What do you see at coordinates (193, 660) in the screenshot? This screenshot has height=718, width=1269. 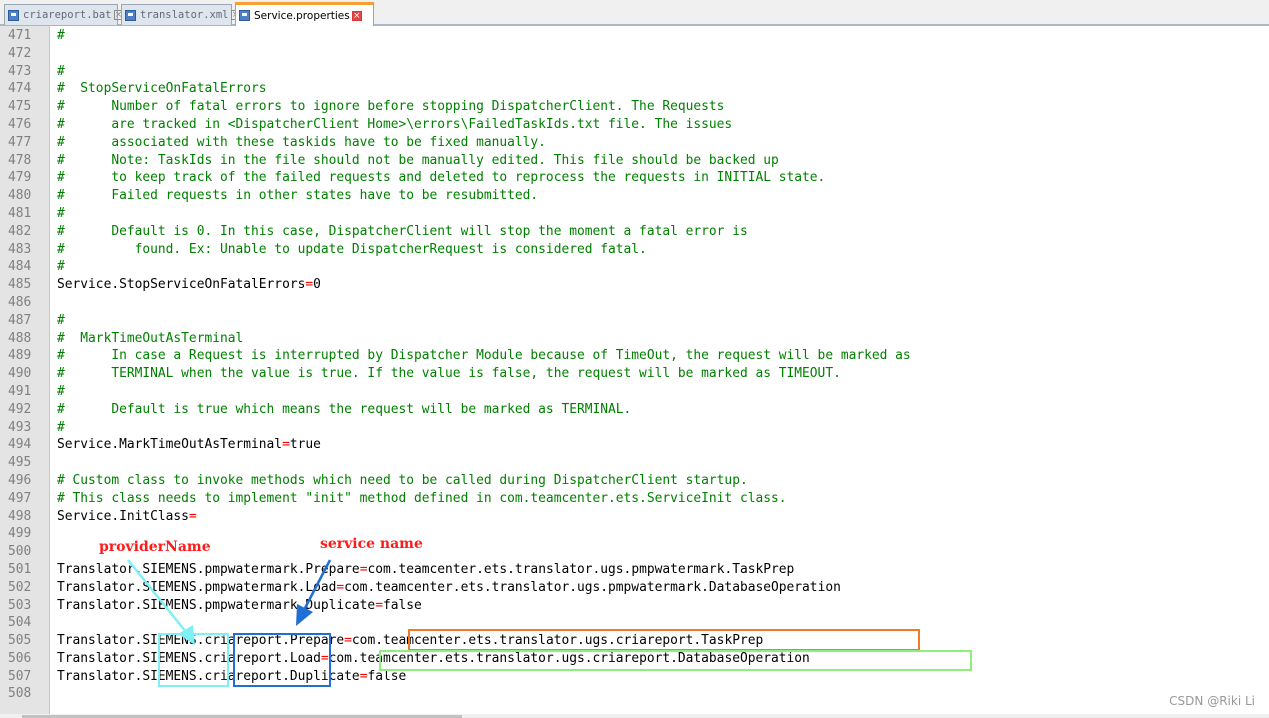 I see `provider-name-highlight-box` at bounding box center [193, 660].